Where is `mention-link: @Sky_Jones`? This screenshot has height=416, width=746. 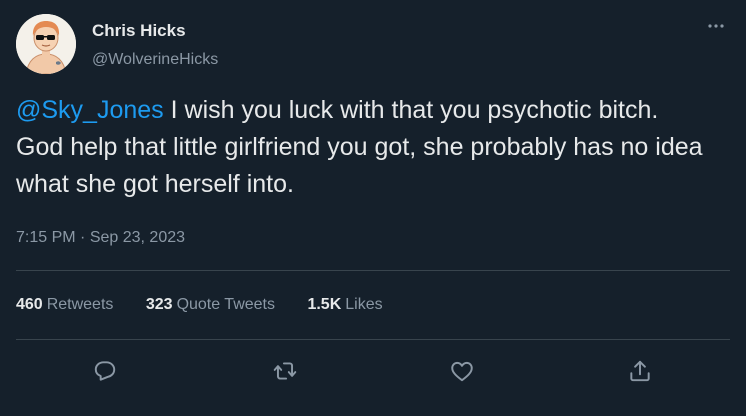
mention-link: @Sky_Jones is located at coordinates (90, 110).